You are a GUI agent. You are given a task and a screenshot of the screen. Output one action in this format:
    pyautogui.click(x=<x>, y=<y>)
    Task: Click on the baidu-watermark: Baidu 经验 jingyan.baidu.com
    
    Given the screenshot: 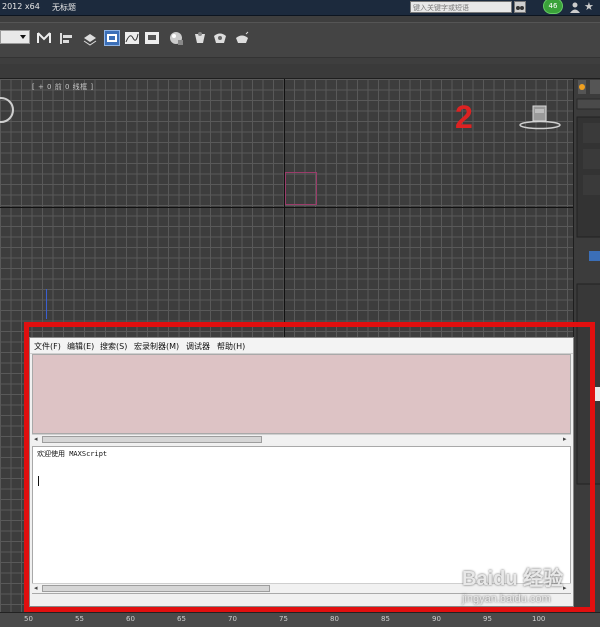 What is the action you would take?
    pyautogui.click(x=512, y=583)
    